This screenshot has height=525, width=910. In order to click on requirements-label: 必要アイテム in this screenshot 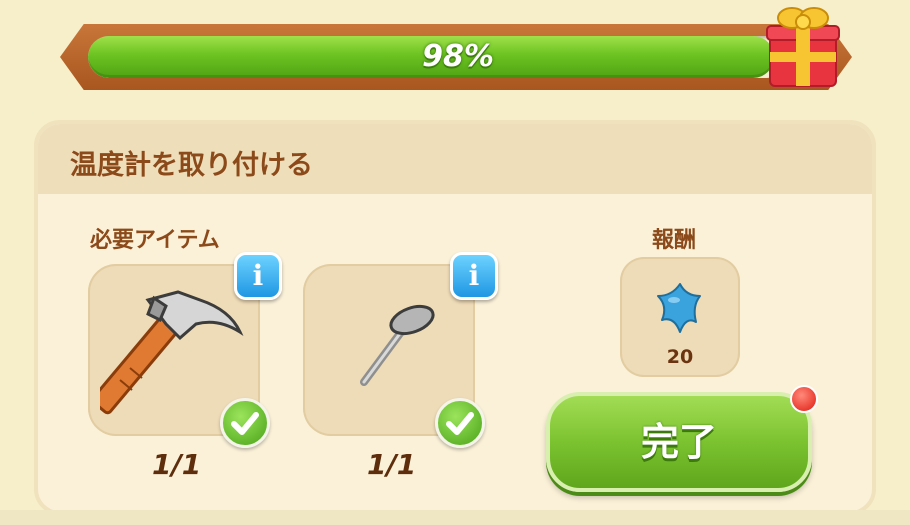, I will do `click(155, 240)`.